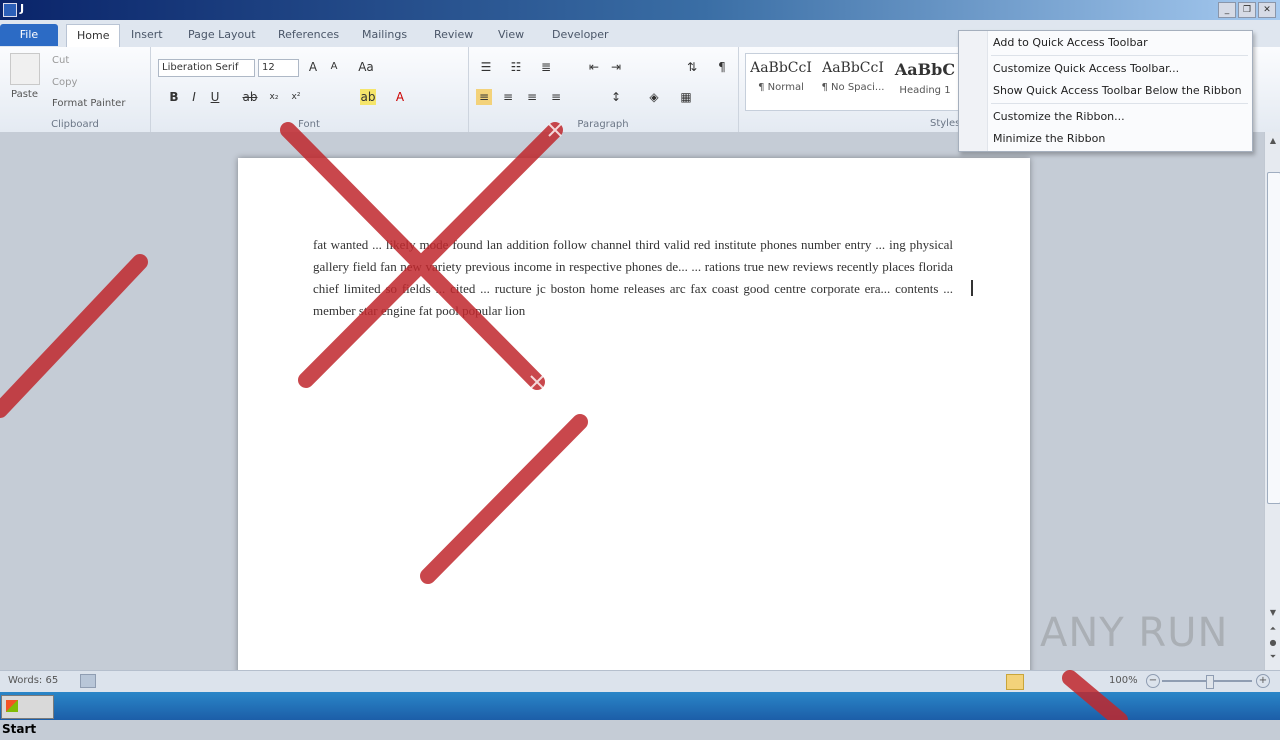  What do you see at coordinates (19, 729) in the screenshot?
I see `start-label: Start` at bounding box center [19, 729].